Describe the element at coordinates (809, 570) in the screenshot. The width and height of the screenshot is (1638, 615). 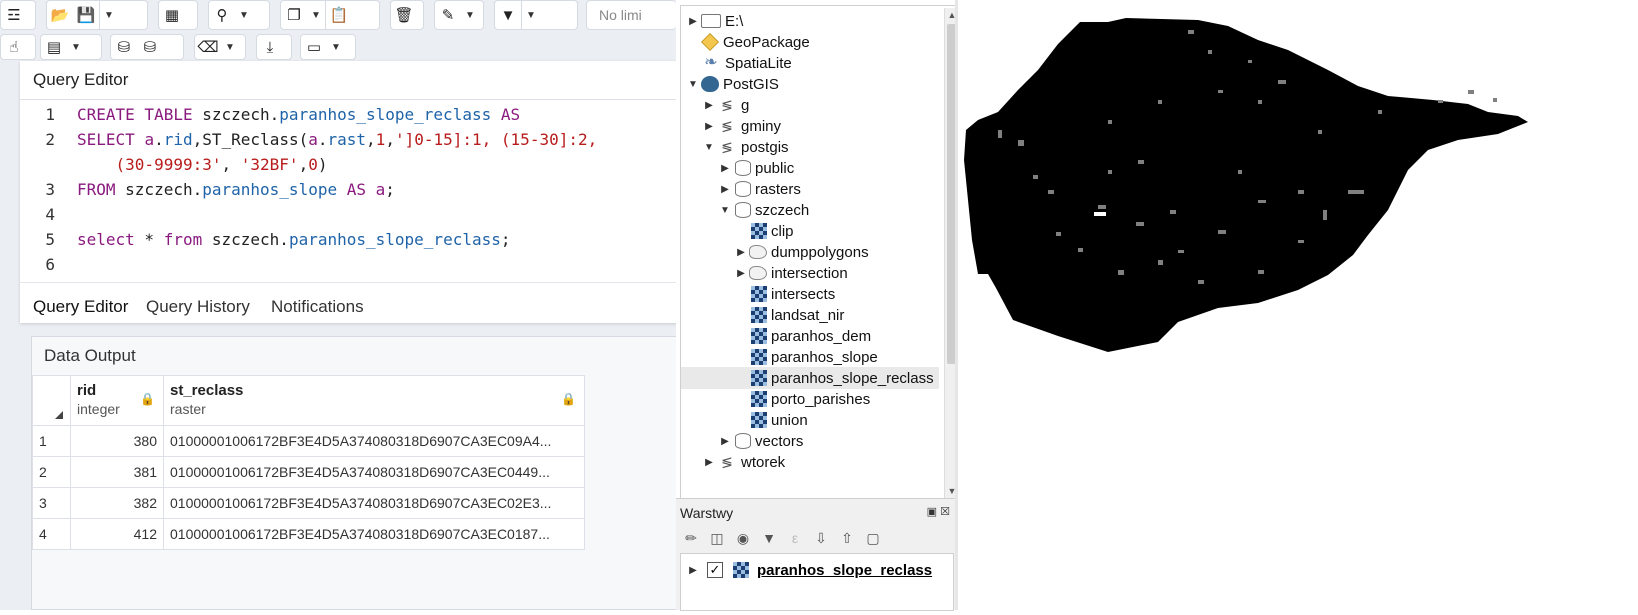
I see `layer-item: ▶ ✓ paranhos_slope_reclass` at that location.